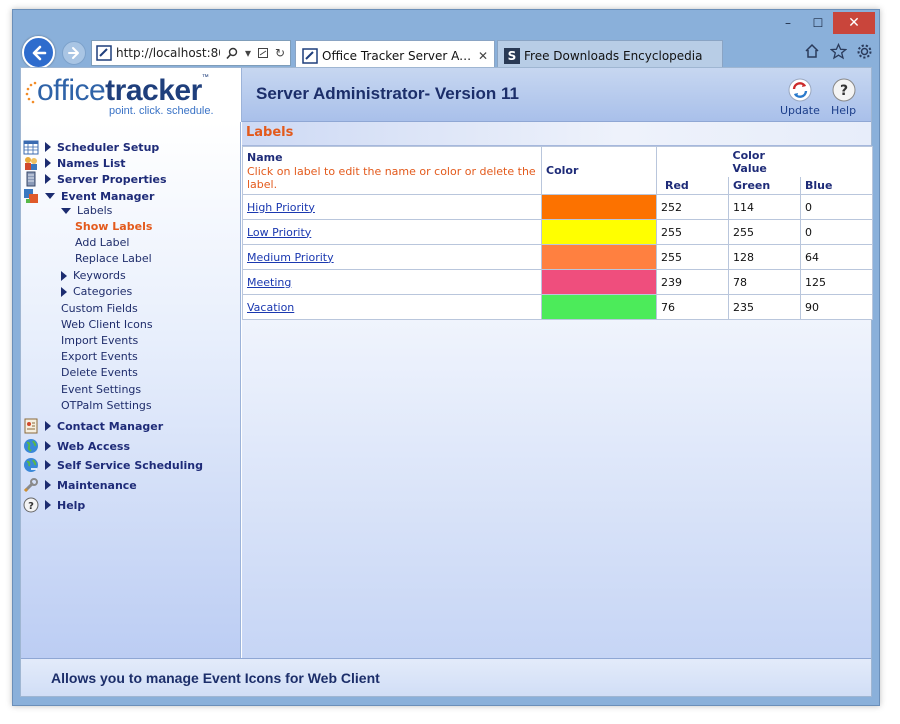 The image size is (900, 724). I want to click on label-color-cell, so click(599, 207).